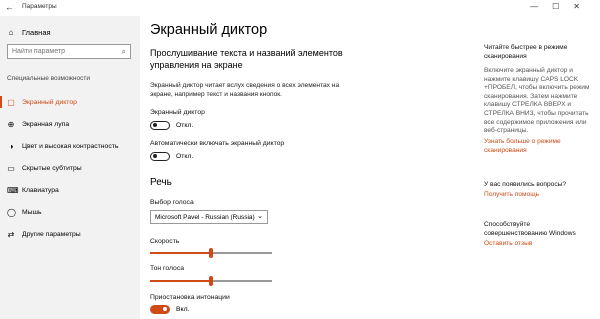  I want to click on speed-slider, so click(211, 253).